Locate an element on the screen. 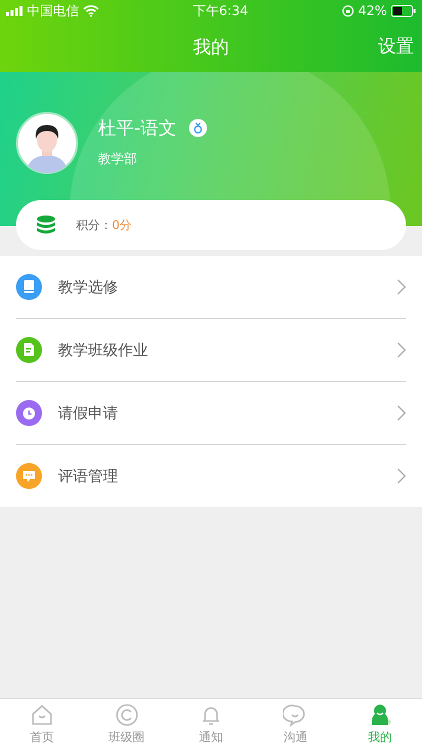 The width and height of the screenshot is (422, 750). menu-item: 教学班级作业 is located at coordinates (211, 349).